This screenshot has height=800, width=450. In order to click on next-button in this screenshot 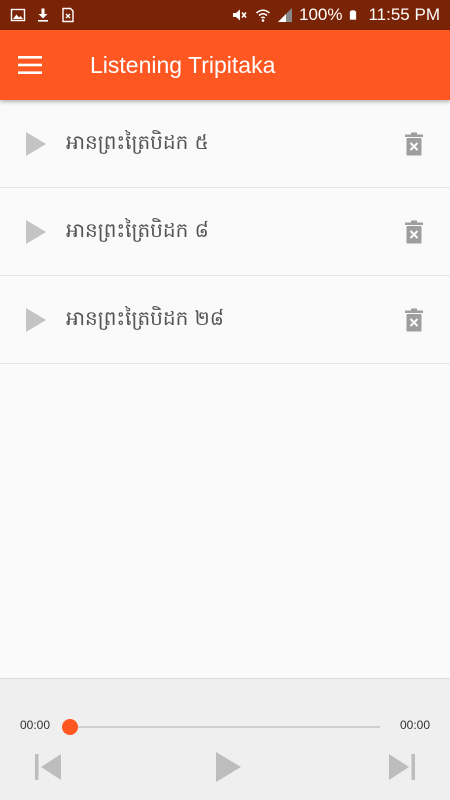, I will do `click(402, 767)`.